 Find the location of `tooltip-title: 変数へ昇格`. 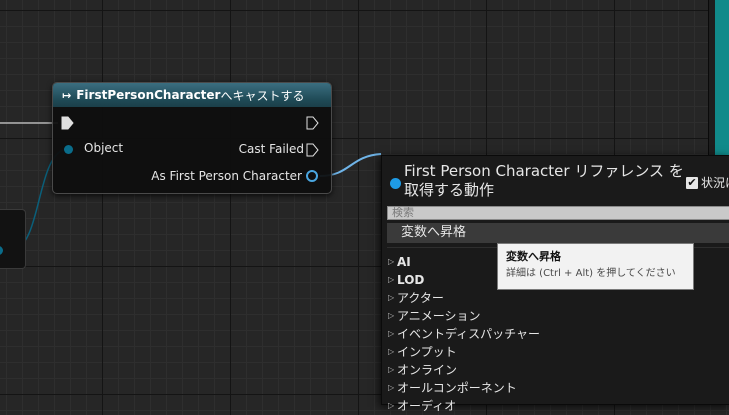

tooltip-title: 変数へ昇格 is located at coordinates (533, 256).